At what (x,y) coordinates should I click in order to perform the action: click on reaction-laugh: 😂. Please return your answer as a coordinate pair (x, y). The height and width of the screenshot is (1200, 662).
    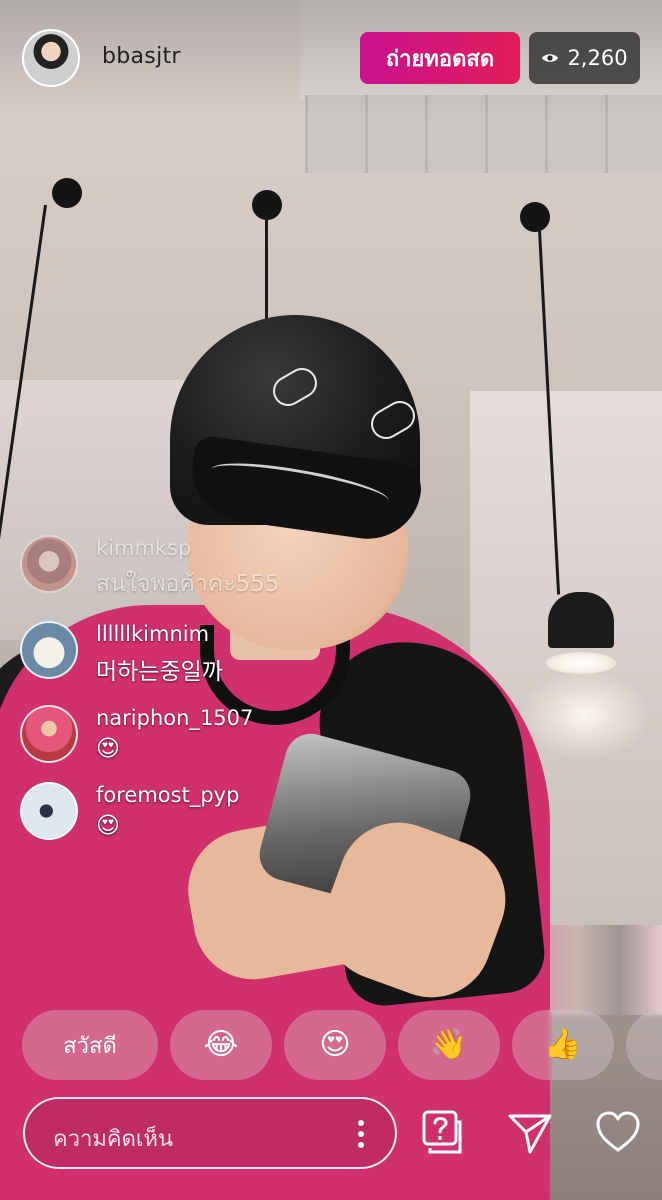
    Looking at the image, I should click on (221, 1045).